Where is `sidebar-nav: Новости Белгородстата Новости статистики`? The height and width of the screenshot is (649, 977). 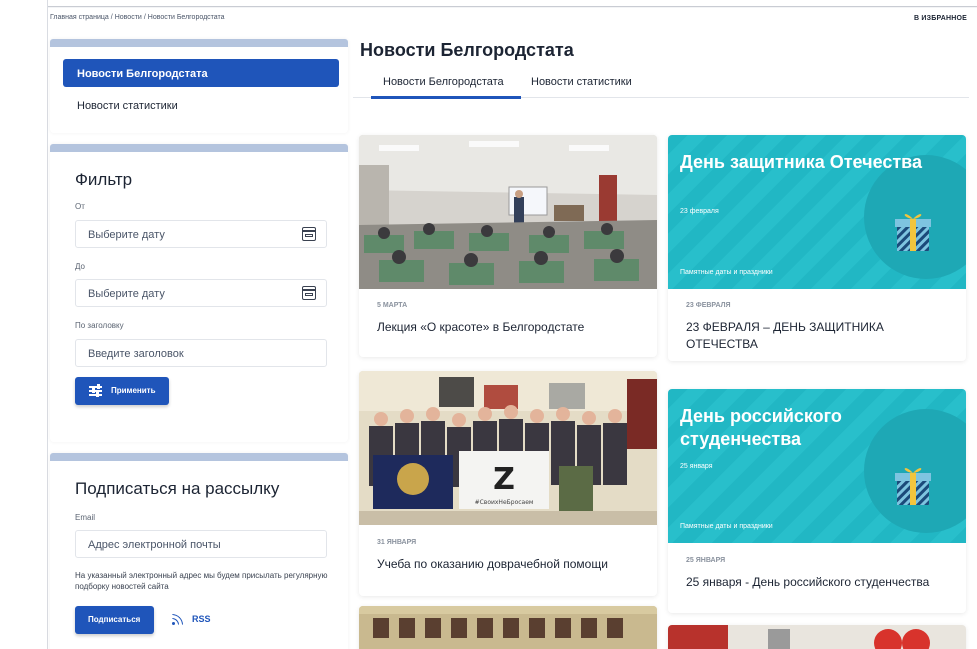
sidebar-nav: Новости Белгородстата Новости статистики is located at coordinates (199, 86).